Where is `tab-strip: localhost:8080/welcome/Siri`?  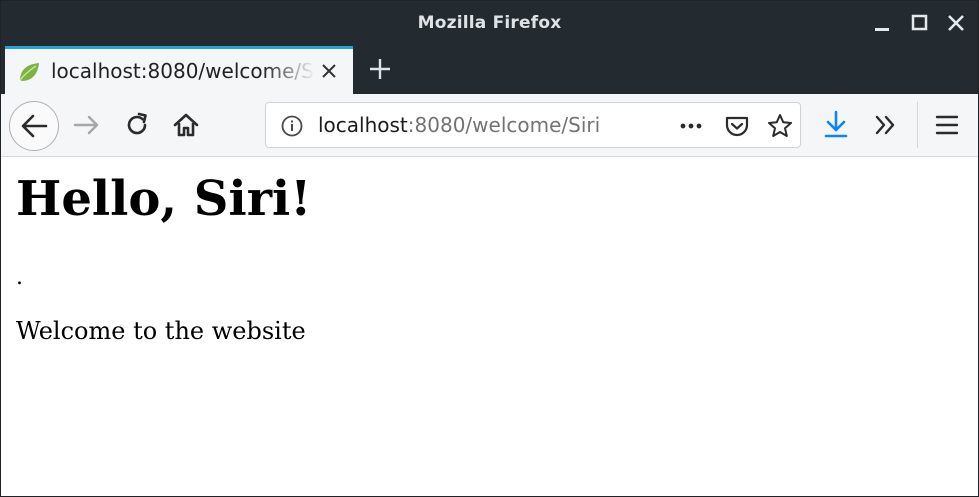 tab-strip: localhost:8080/welcome/Siri is located at coordinates (489, 70).